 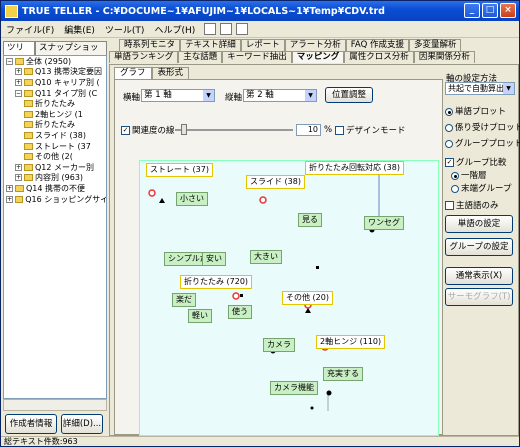 I want to click on radio-dependency-plot: 係り受けプロット, so click(x=482, y=127).